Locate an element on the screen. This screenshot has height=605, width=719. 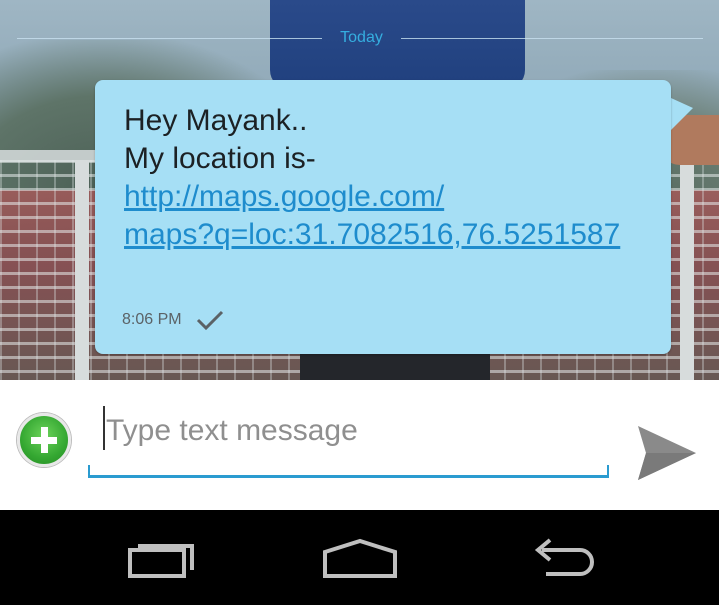
home-button is located at coordinates (360, 558).